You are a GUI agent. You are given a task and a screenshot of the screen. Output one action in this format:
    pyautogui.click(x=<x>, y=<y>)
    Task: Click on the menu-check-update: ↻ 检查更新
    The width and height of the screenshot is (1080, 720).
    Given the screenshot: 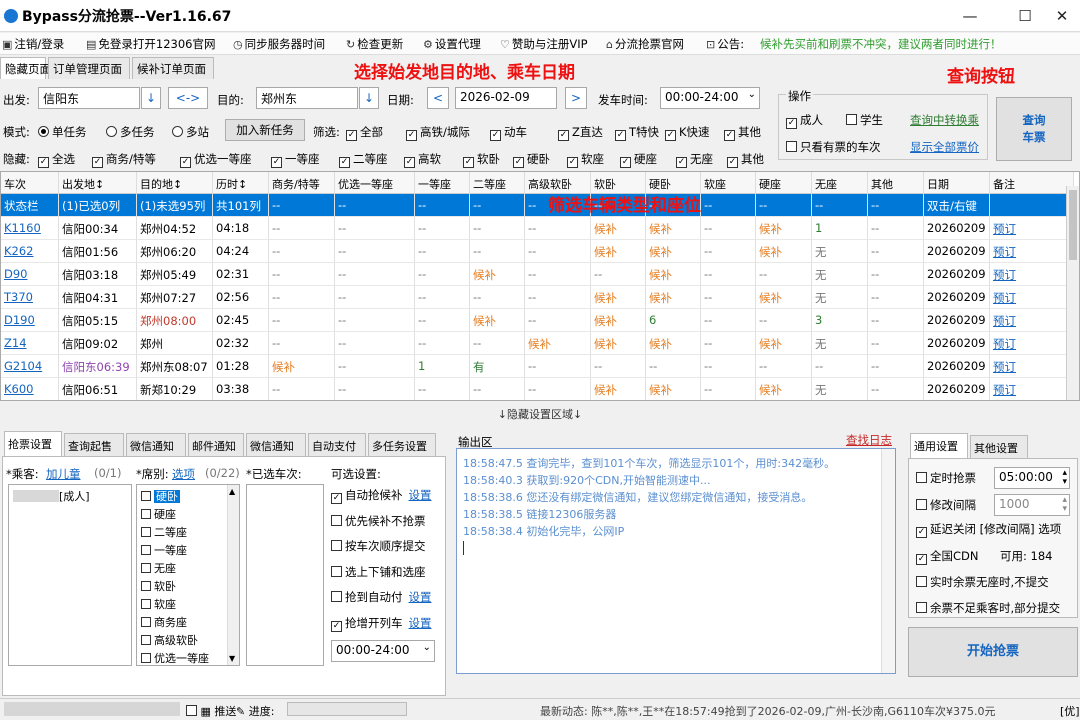 What is the action you would take?
    pyautogui.click(x=374, y=44)
    